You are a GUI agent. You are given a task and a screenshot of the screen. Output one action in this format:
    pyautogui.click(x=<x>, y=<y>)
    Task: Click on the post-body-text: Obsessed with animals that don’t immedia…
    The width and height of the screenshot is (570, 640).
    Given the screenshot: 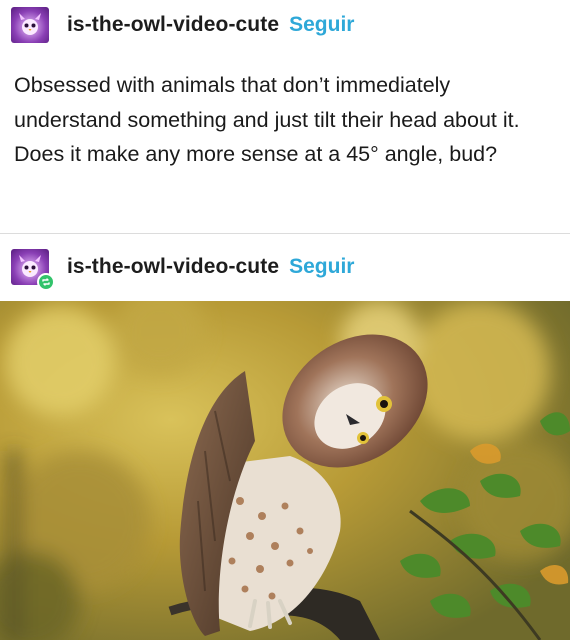 What is the action you would take?
    pyautogui.click(x=267, y=119)
    